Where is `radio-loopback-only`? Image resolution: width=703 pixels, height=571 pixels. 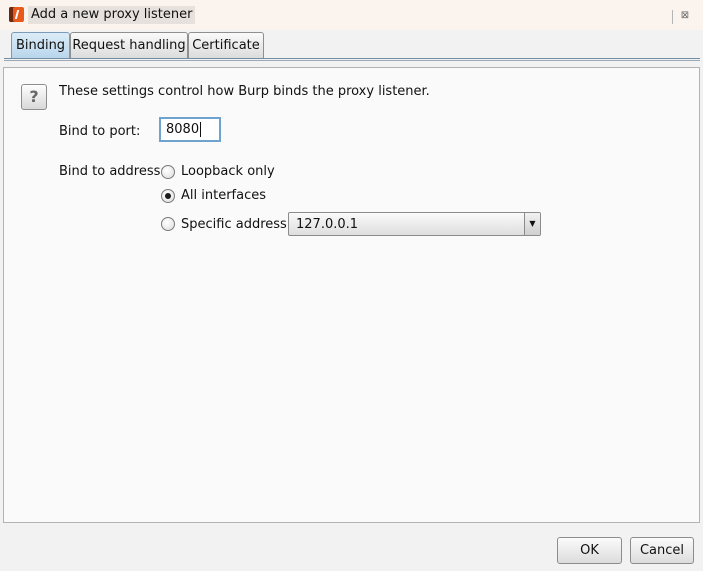
radio-loopback-only is located at coordinates (168, 172).